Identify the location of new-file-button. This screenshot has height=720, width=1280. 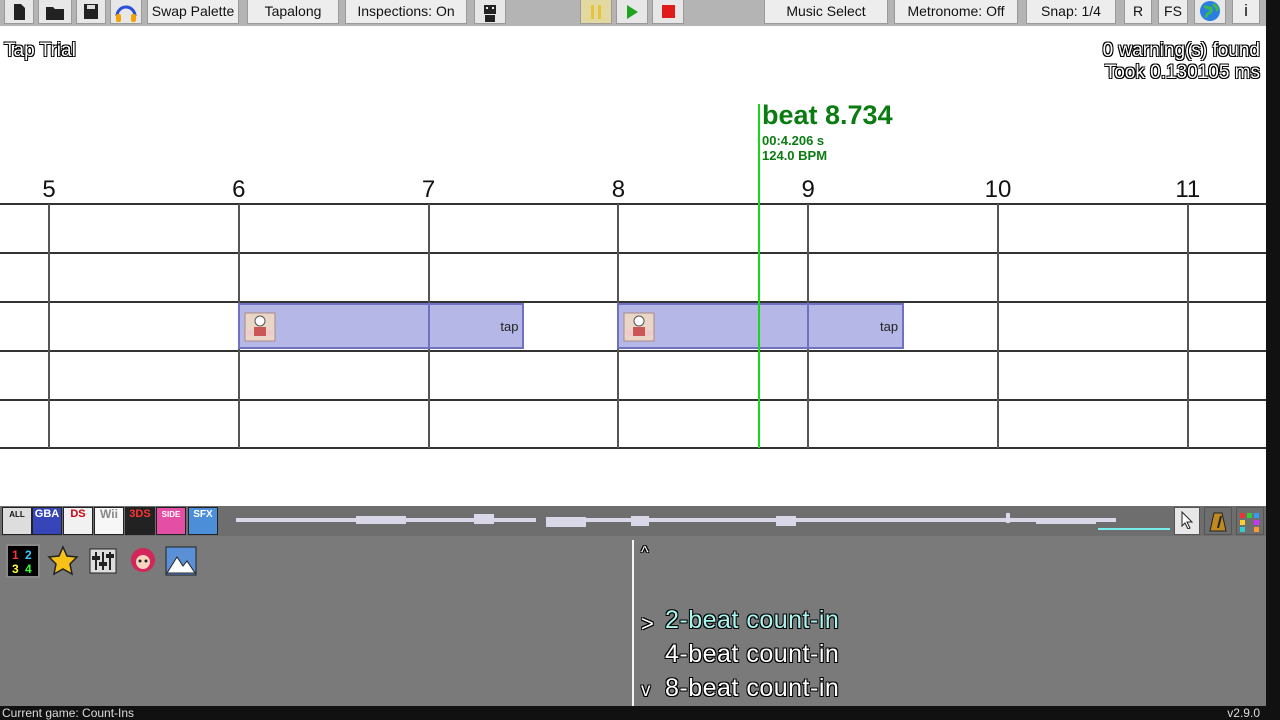
(19, 12).